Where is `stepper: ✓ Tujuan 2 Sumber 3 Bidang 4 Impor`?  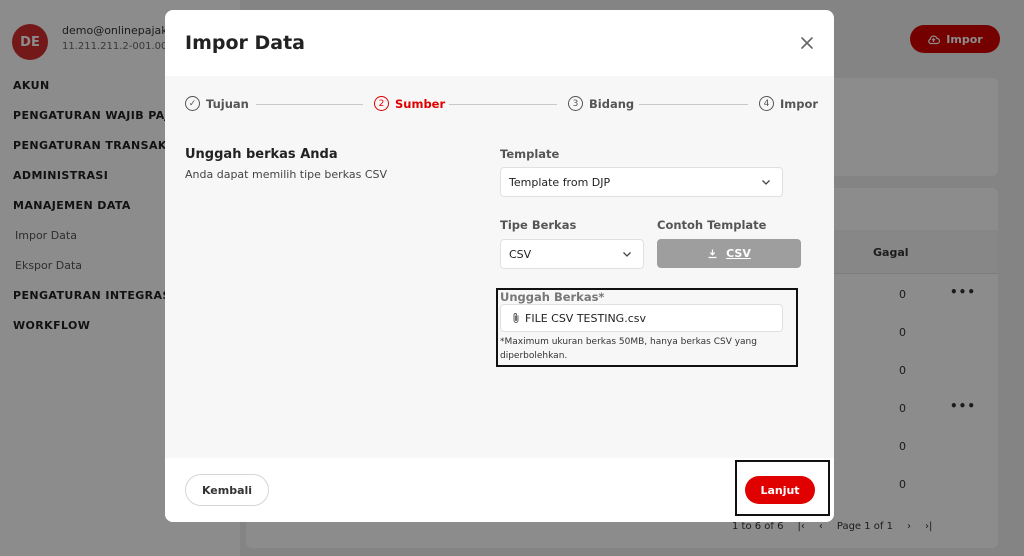
stepper: ✓ Tujuan 2 Sumber 3 Bidang 4 Impor is located at coordinates (501, 105).